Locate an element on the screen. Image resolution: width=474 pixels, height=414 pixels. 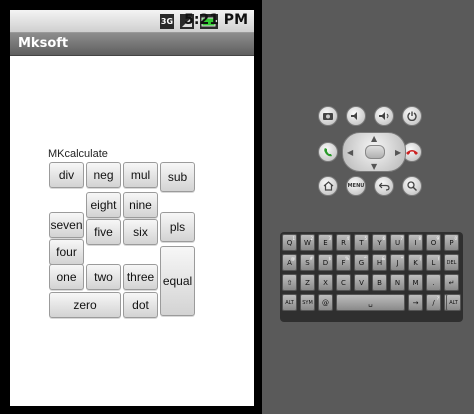
network-label: 3G is located at coordinates (167, 21).